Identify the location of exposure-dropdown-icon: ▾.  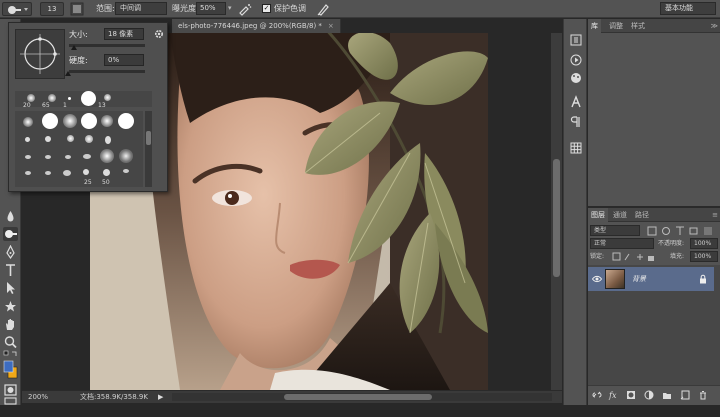
(232, 8).